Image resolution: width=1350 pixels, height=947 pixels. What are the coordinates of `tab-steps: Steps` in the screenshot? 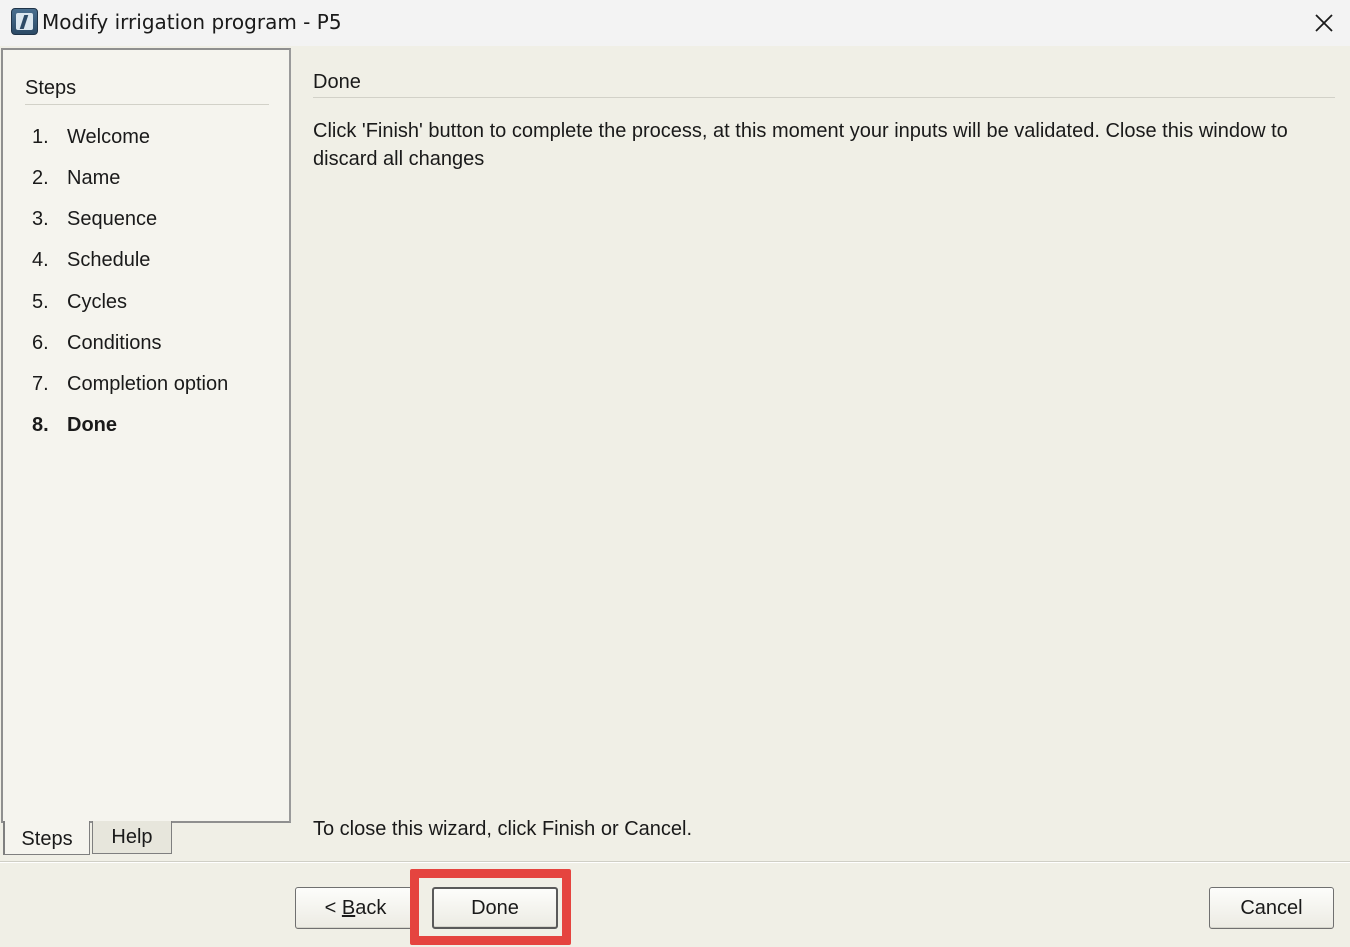 It's located at (46, 838).